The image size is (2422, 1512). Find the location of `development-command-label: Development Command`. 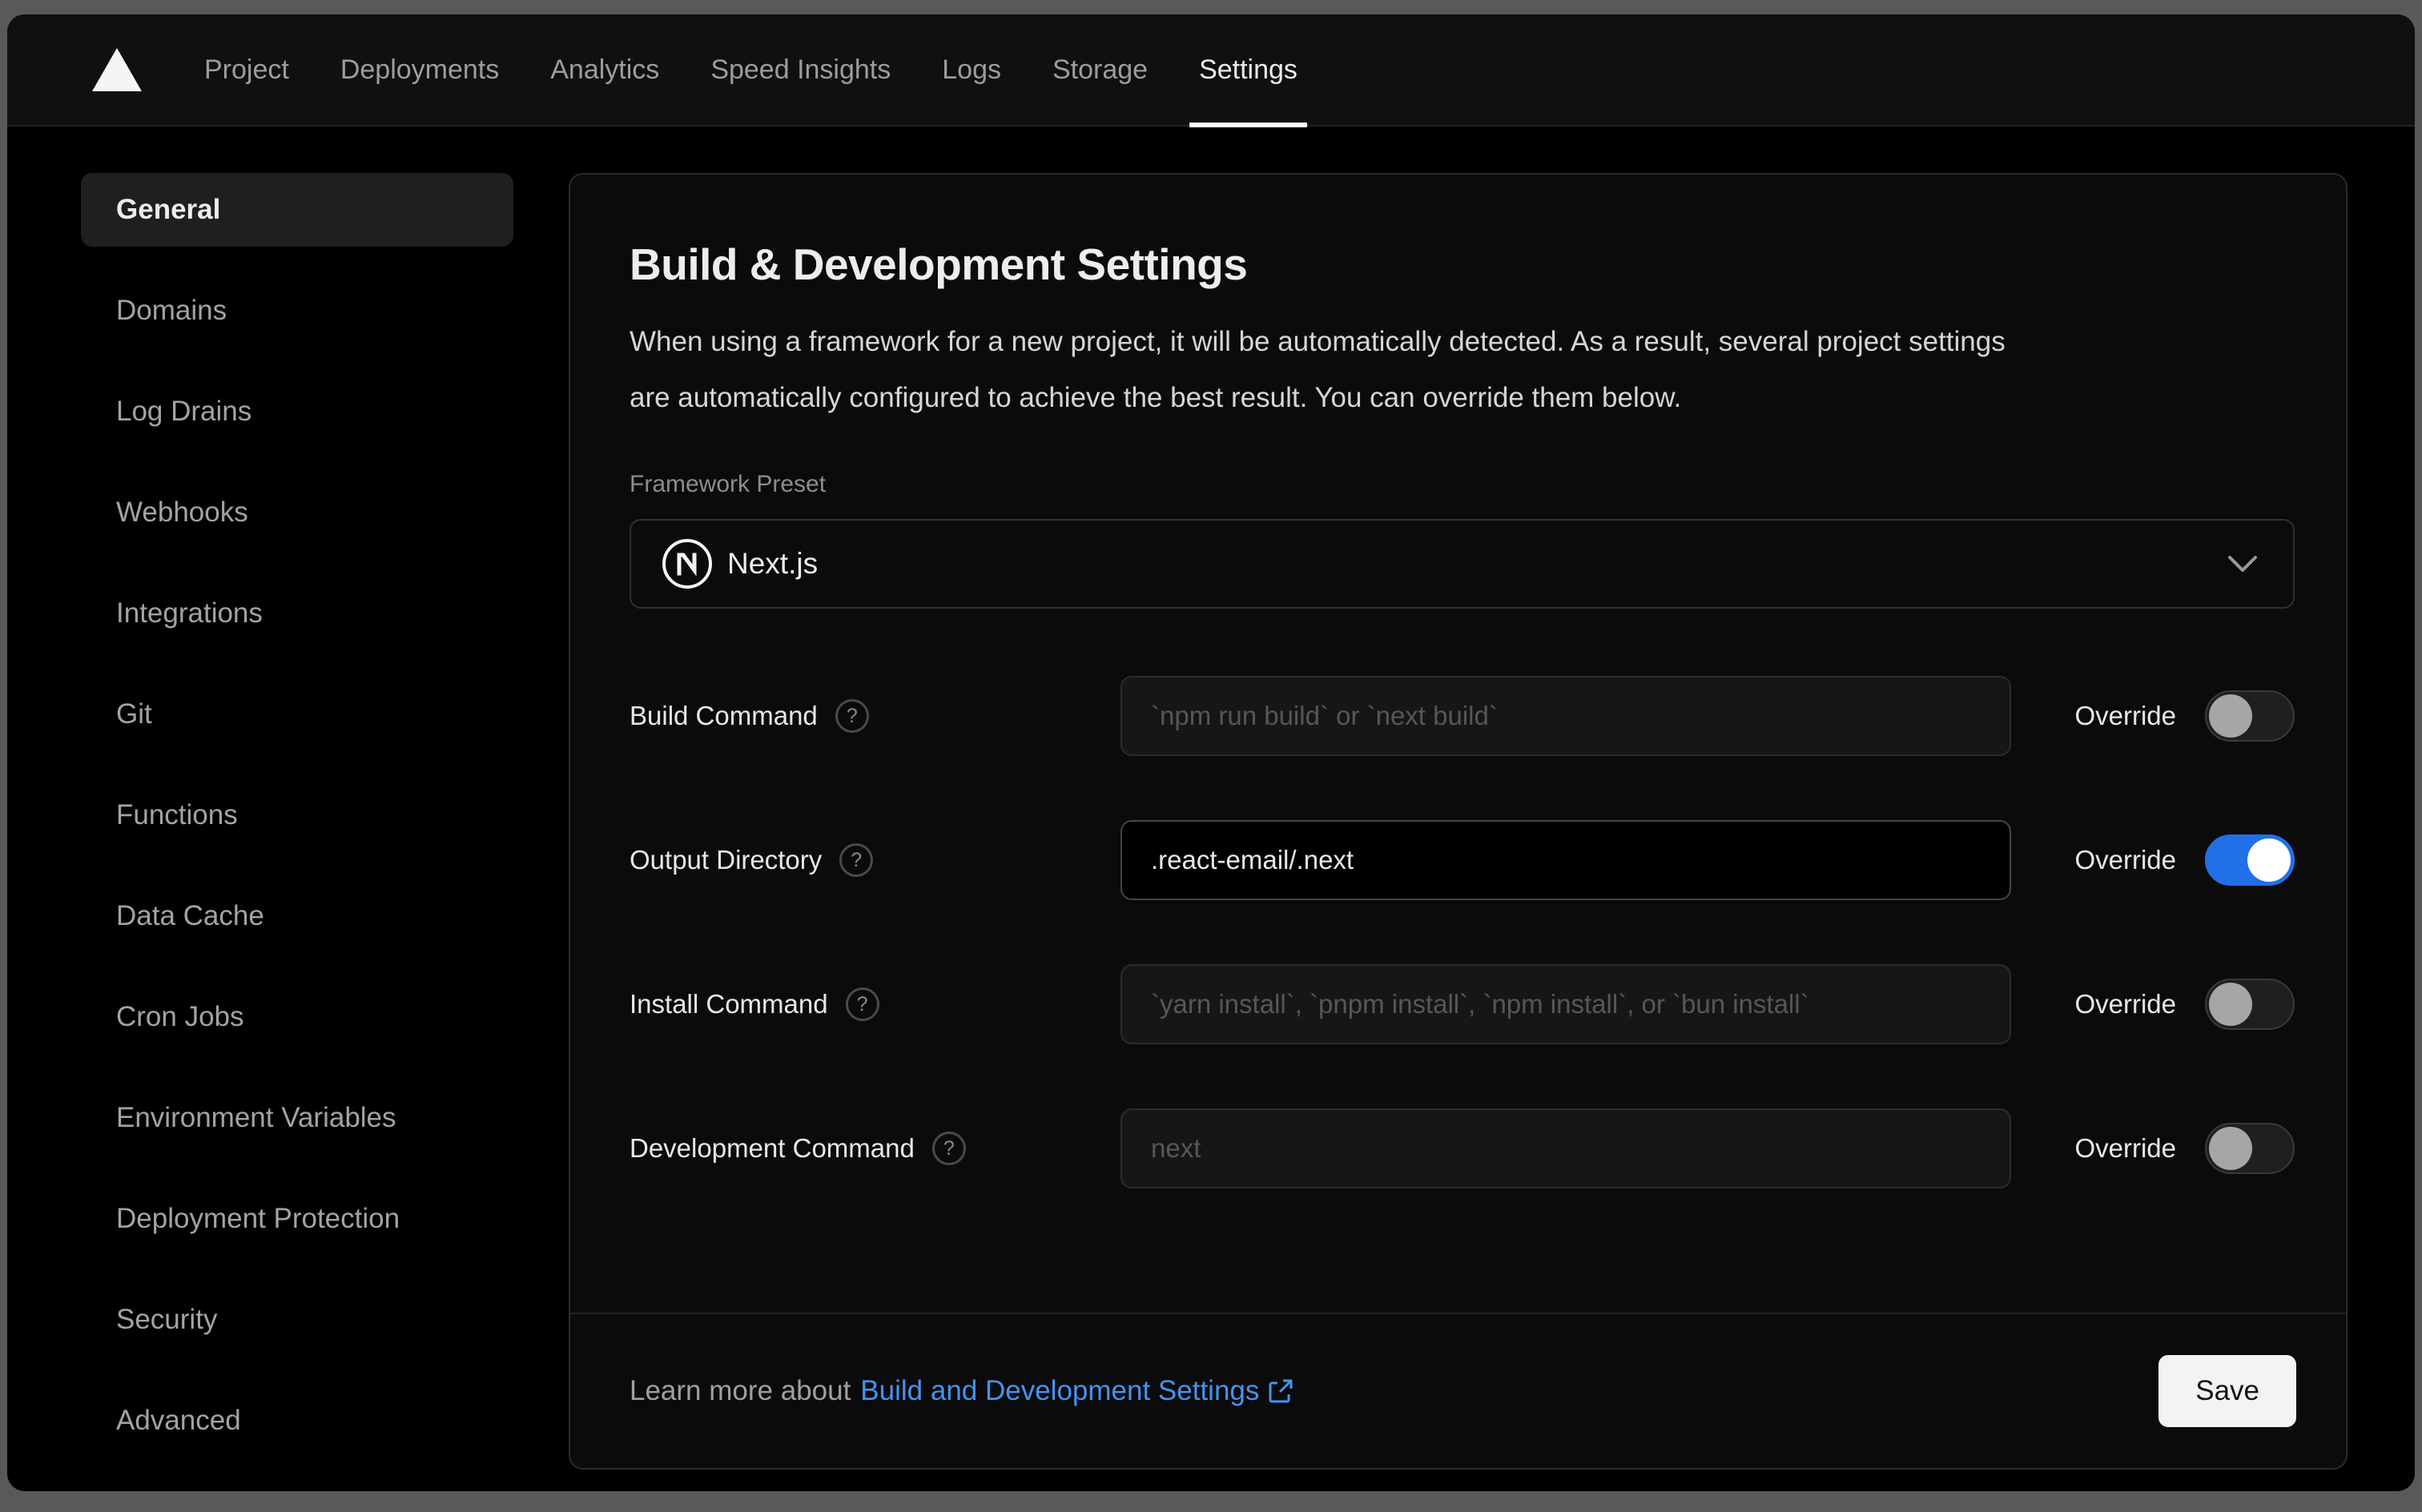

development-command-label: Development Command is located at coordinates (772, 1148).